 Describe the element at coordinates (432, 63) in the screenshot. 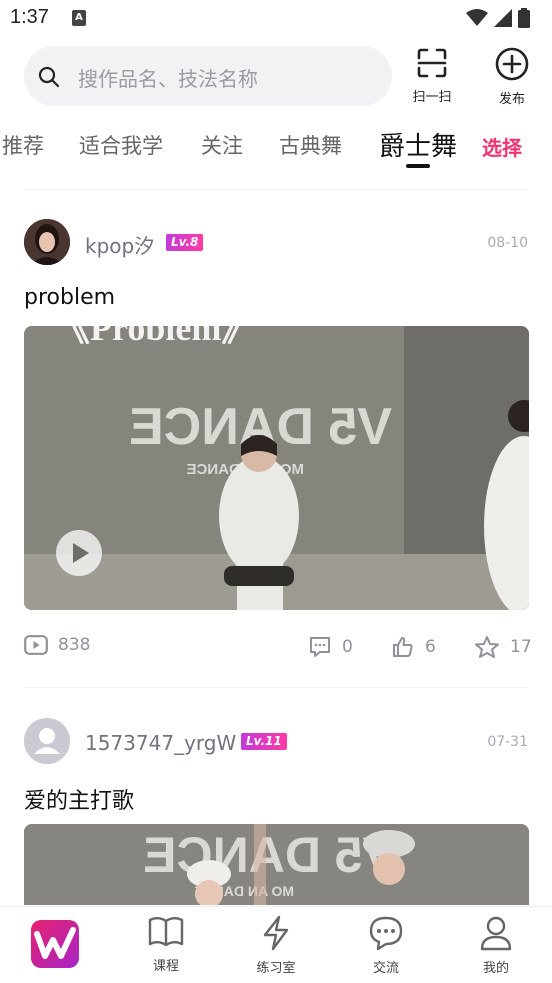

I see `scan-icon` at that location.